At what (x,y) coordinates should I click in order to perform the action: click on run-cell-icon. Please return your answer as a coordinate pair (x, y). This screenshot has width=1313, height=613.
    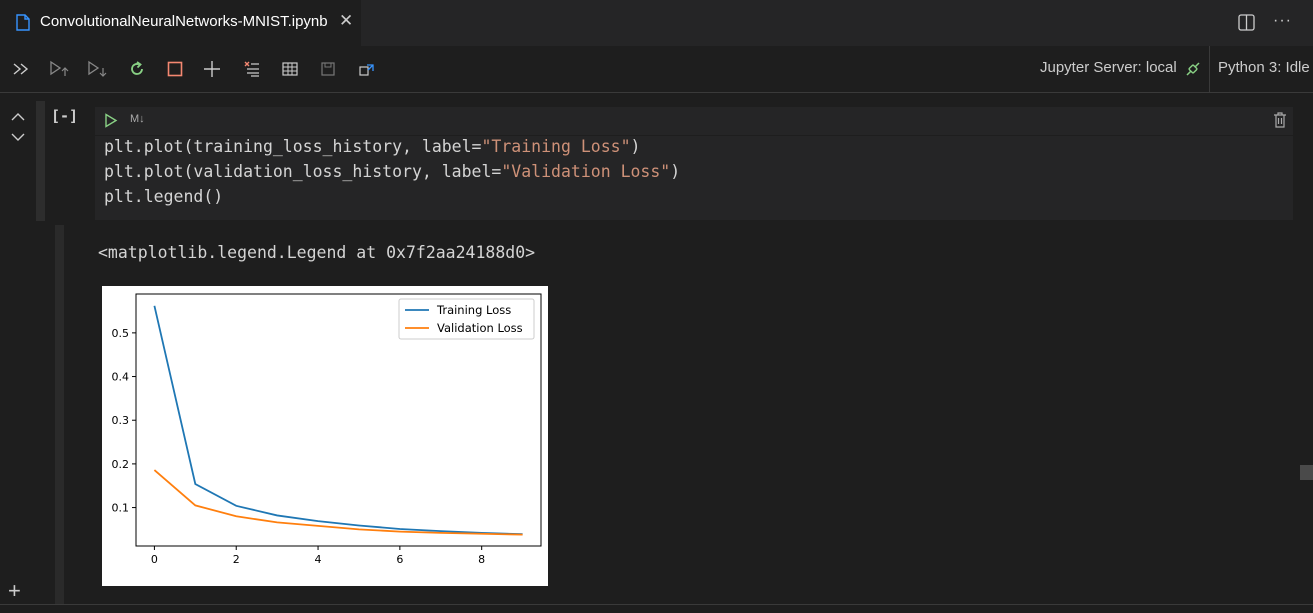
    Looking at the image, I should click on (111, 120).